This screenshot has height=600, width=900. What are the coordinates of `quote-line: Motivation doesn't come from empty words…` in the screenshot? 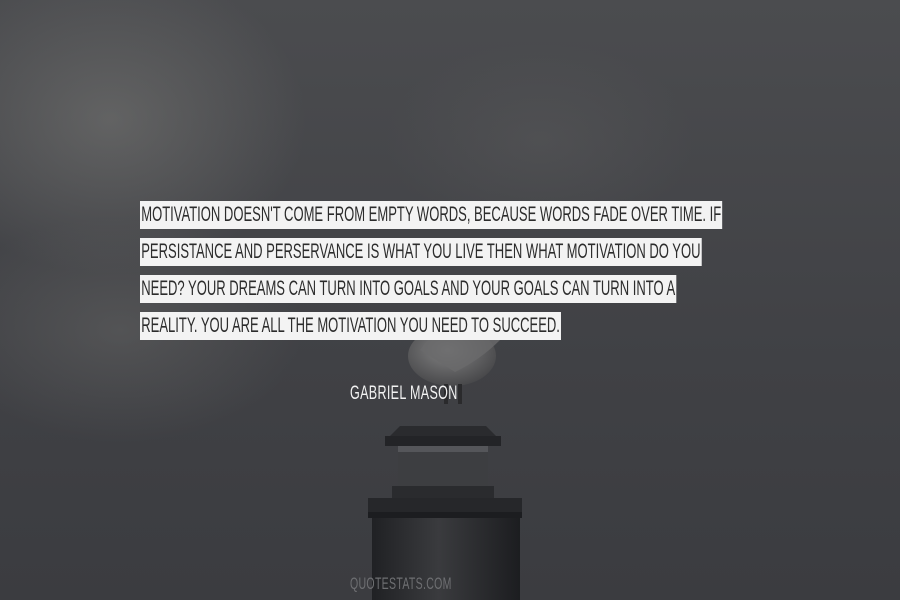 It's located at (431, 214).